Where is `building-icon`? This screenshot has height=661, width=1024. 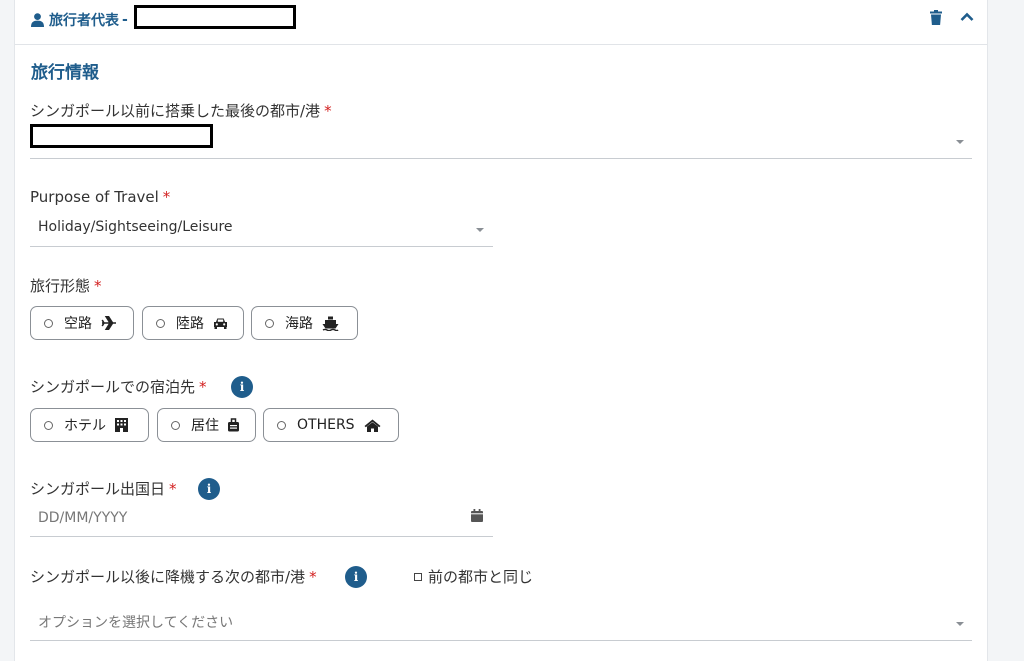
building-icon is located at coordinates (121, 425).